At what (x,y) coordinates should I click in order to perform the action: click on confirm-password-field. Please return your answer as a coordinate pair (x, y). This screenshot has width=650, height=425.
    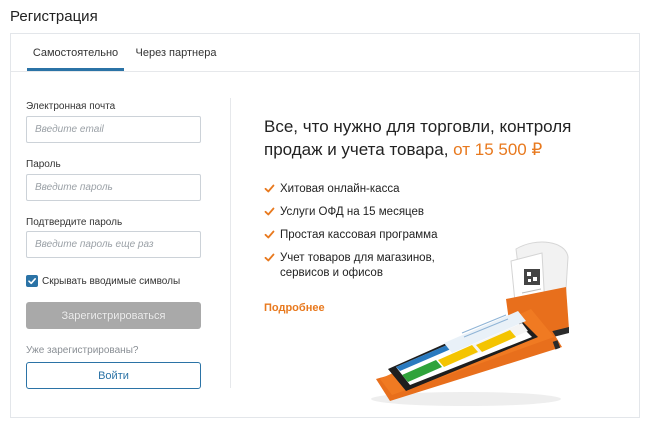
    Looking at the image, I should click on (113, 244).